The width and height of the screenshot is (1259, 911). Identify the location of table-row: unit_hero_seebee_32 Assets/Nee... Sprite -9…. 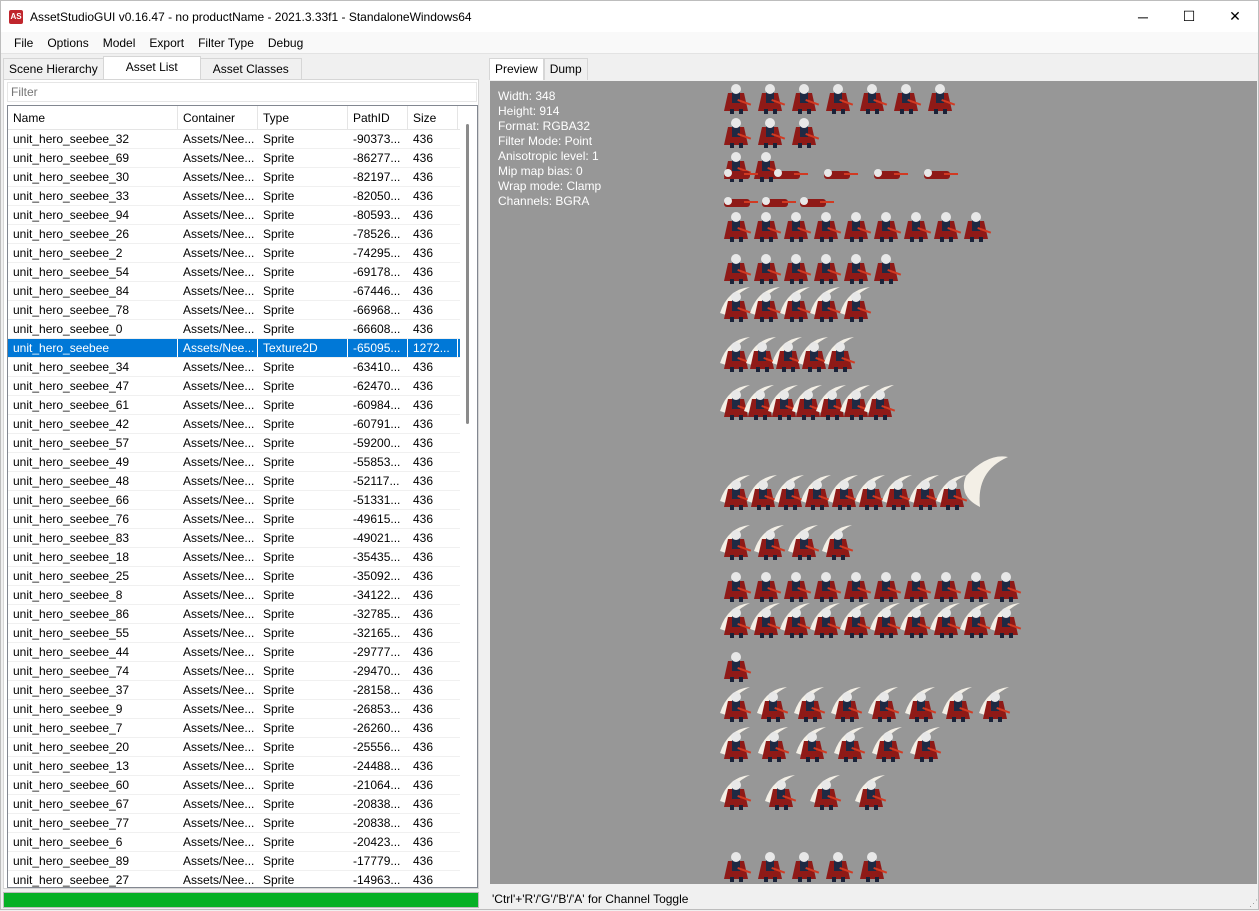
(242, 139).